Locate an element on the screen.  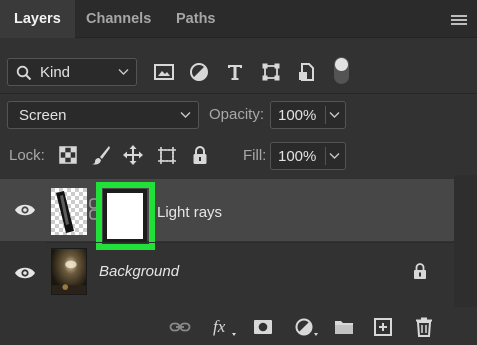
layers-scrollbar is located at coordinates (465, 241).